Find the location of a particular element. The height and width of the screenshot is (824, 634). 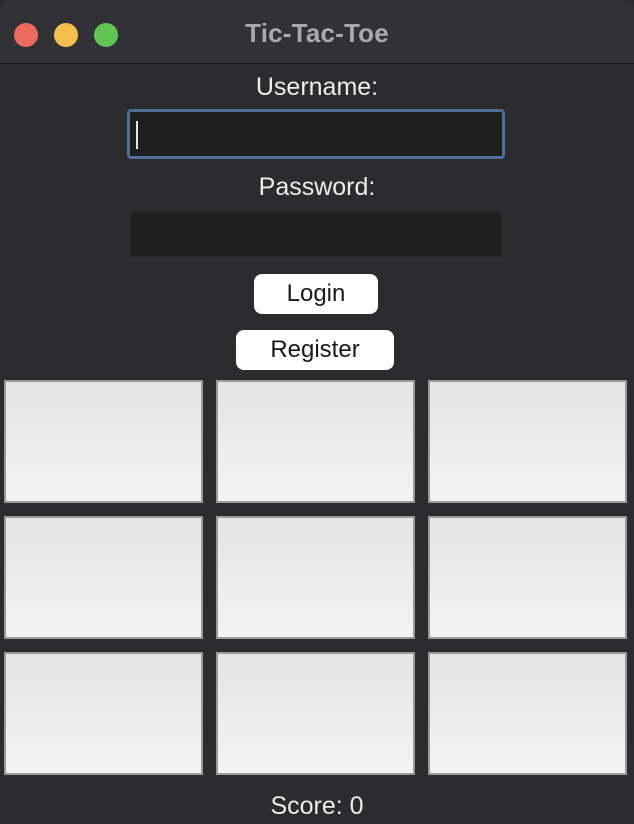

username-field is located at coordinates (316, 134).